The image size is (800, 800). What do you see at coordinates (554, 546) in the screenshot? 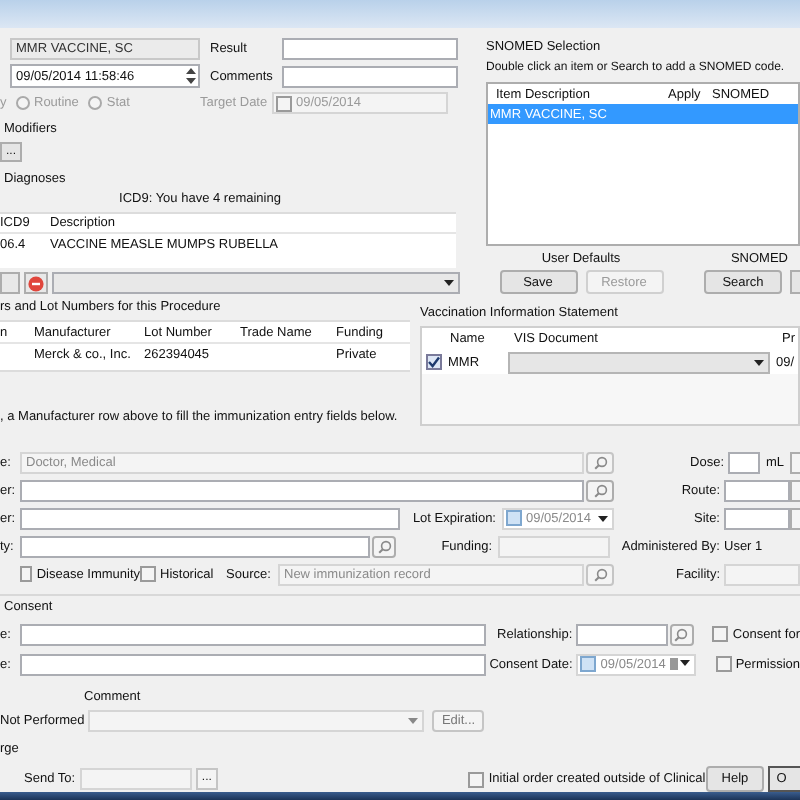
I see `funding-field` at bounding box center [554, 546].